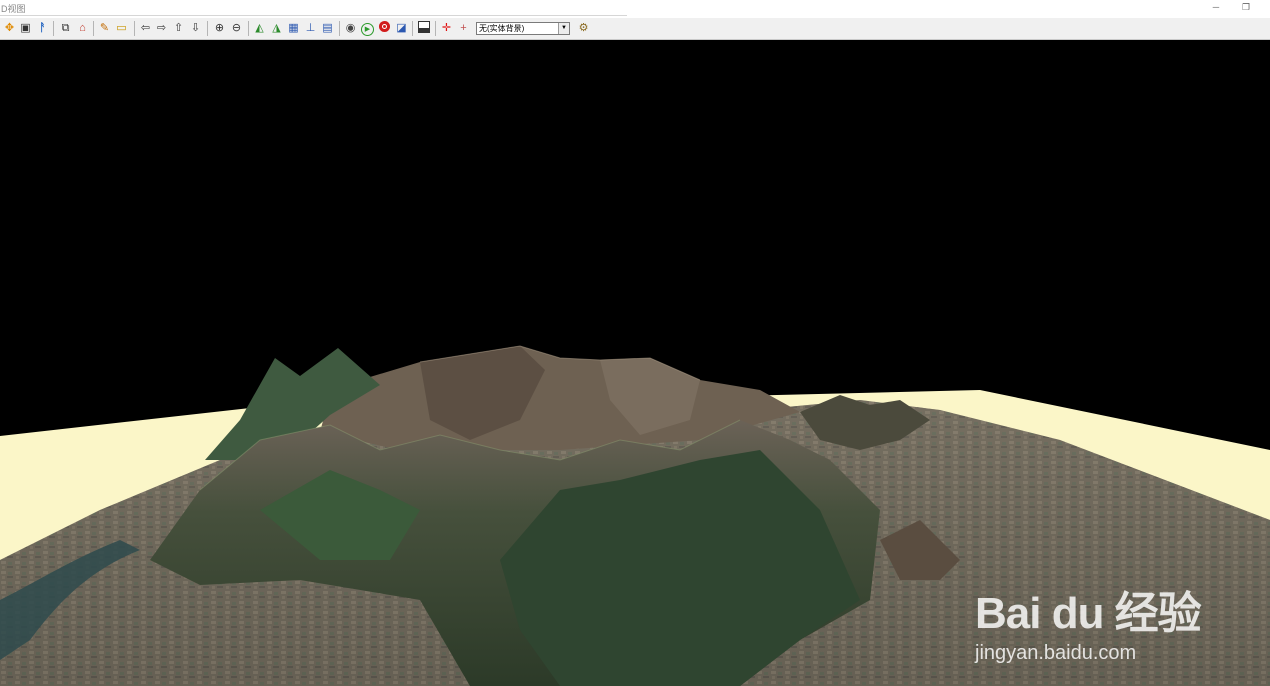 This screenshot has height=686, width=1270. Describe the element at coordinates (313, 15) in the screenshot. I see `title-divider` at that location.